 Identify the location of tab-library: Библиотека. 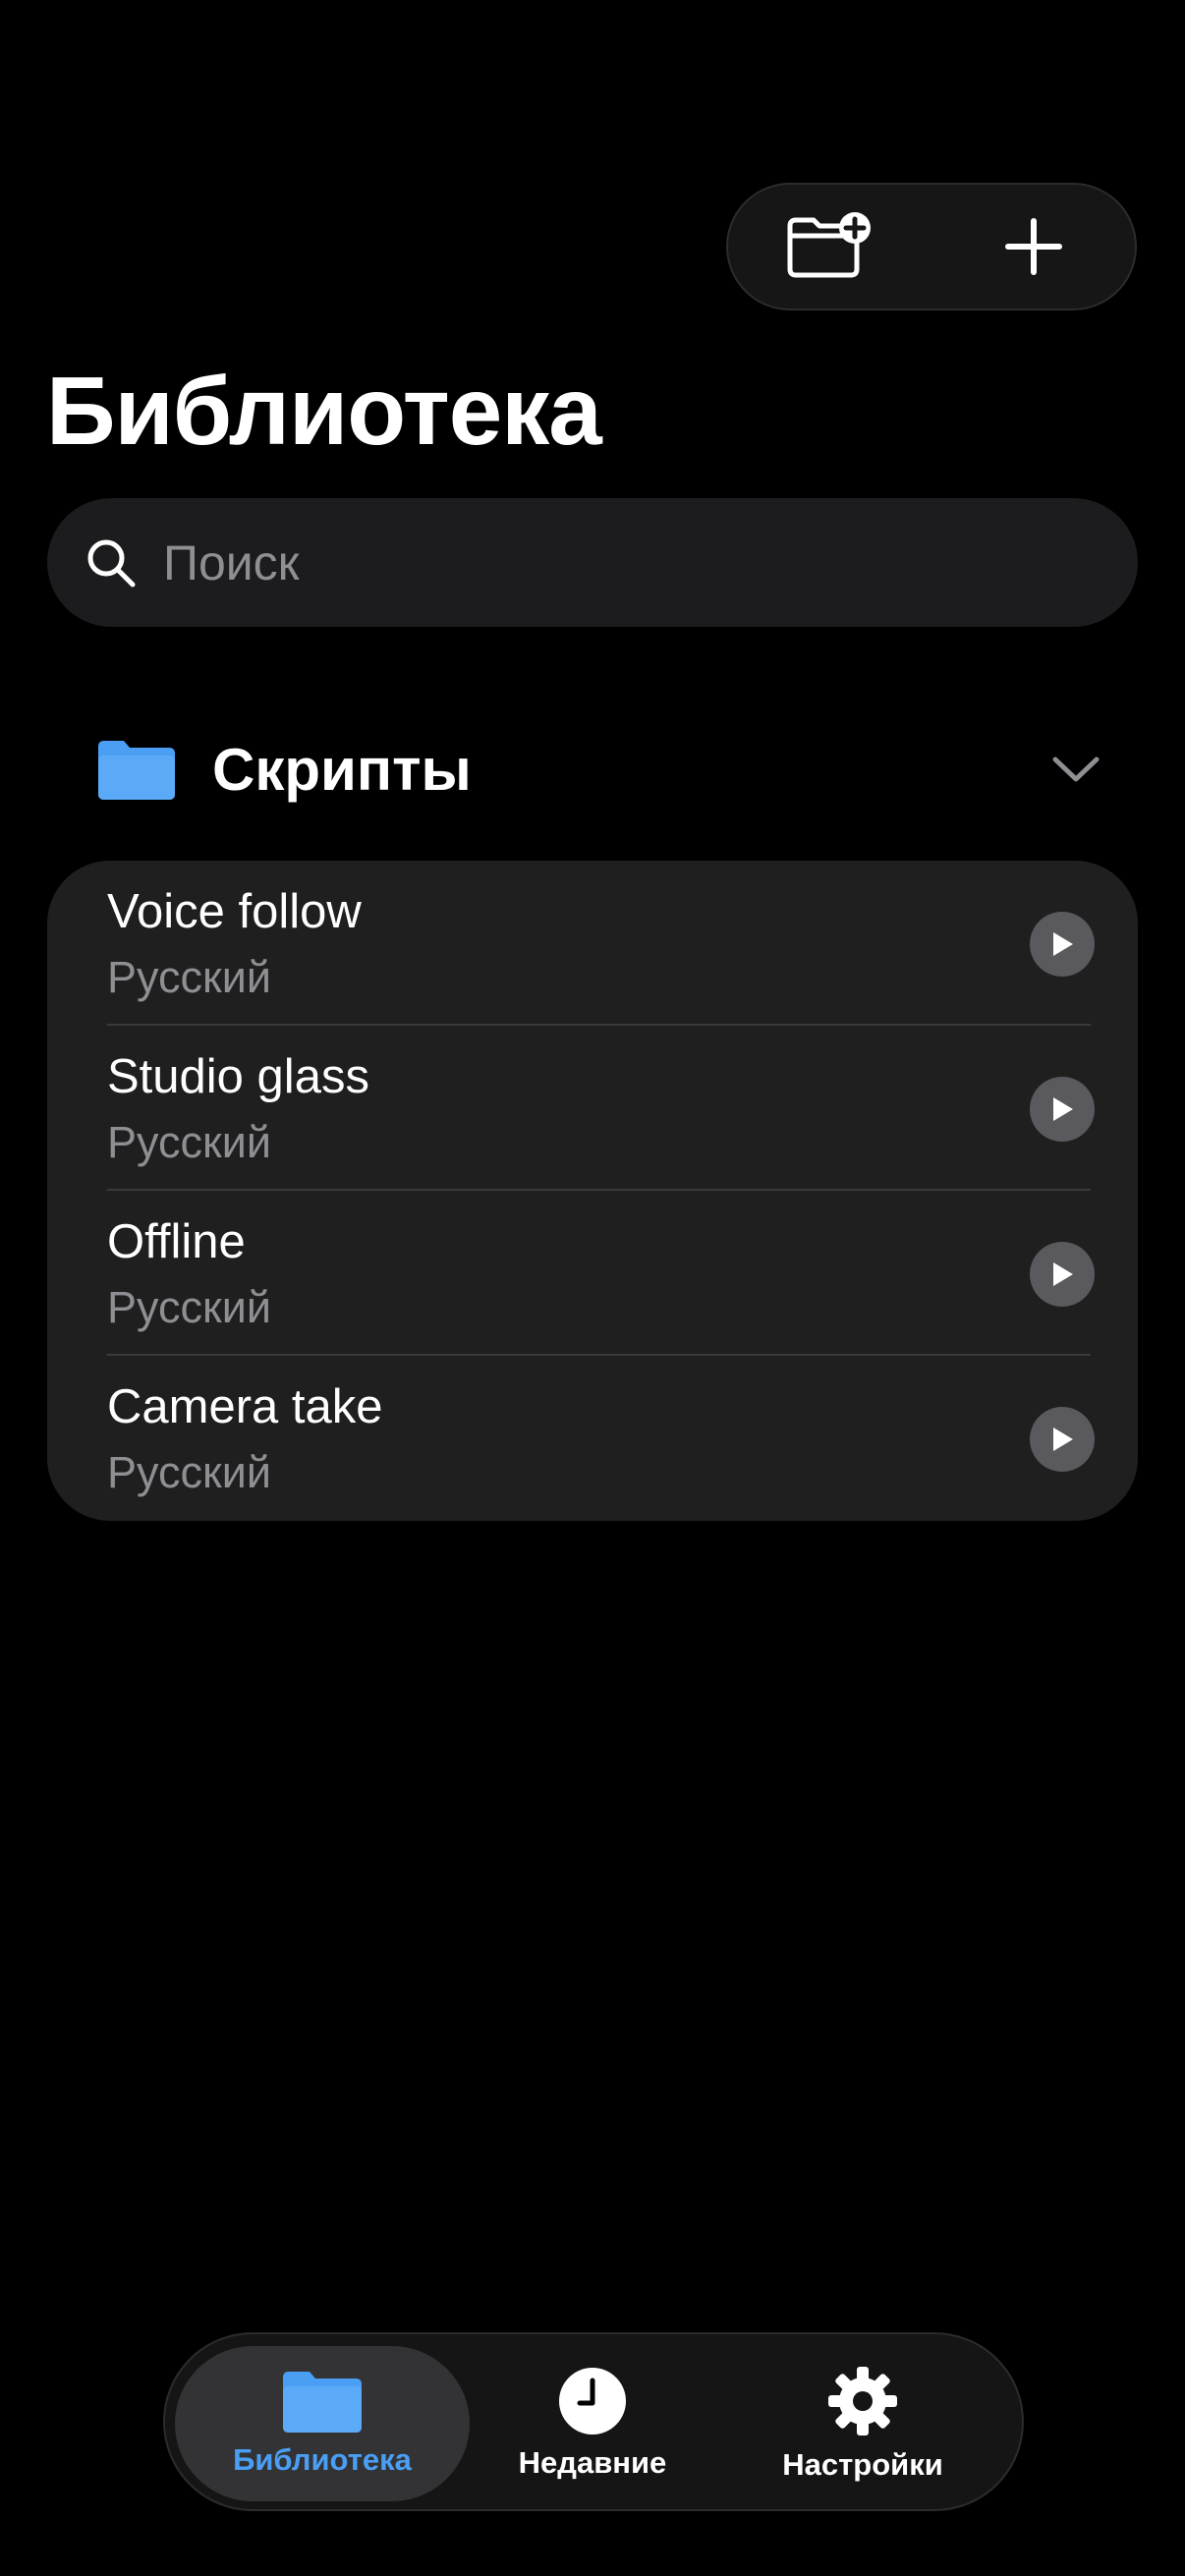
(322, 2423).